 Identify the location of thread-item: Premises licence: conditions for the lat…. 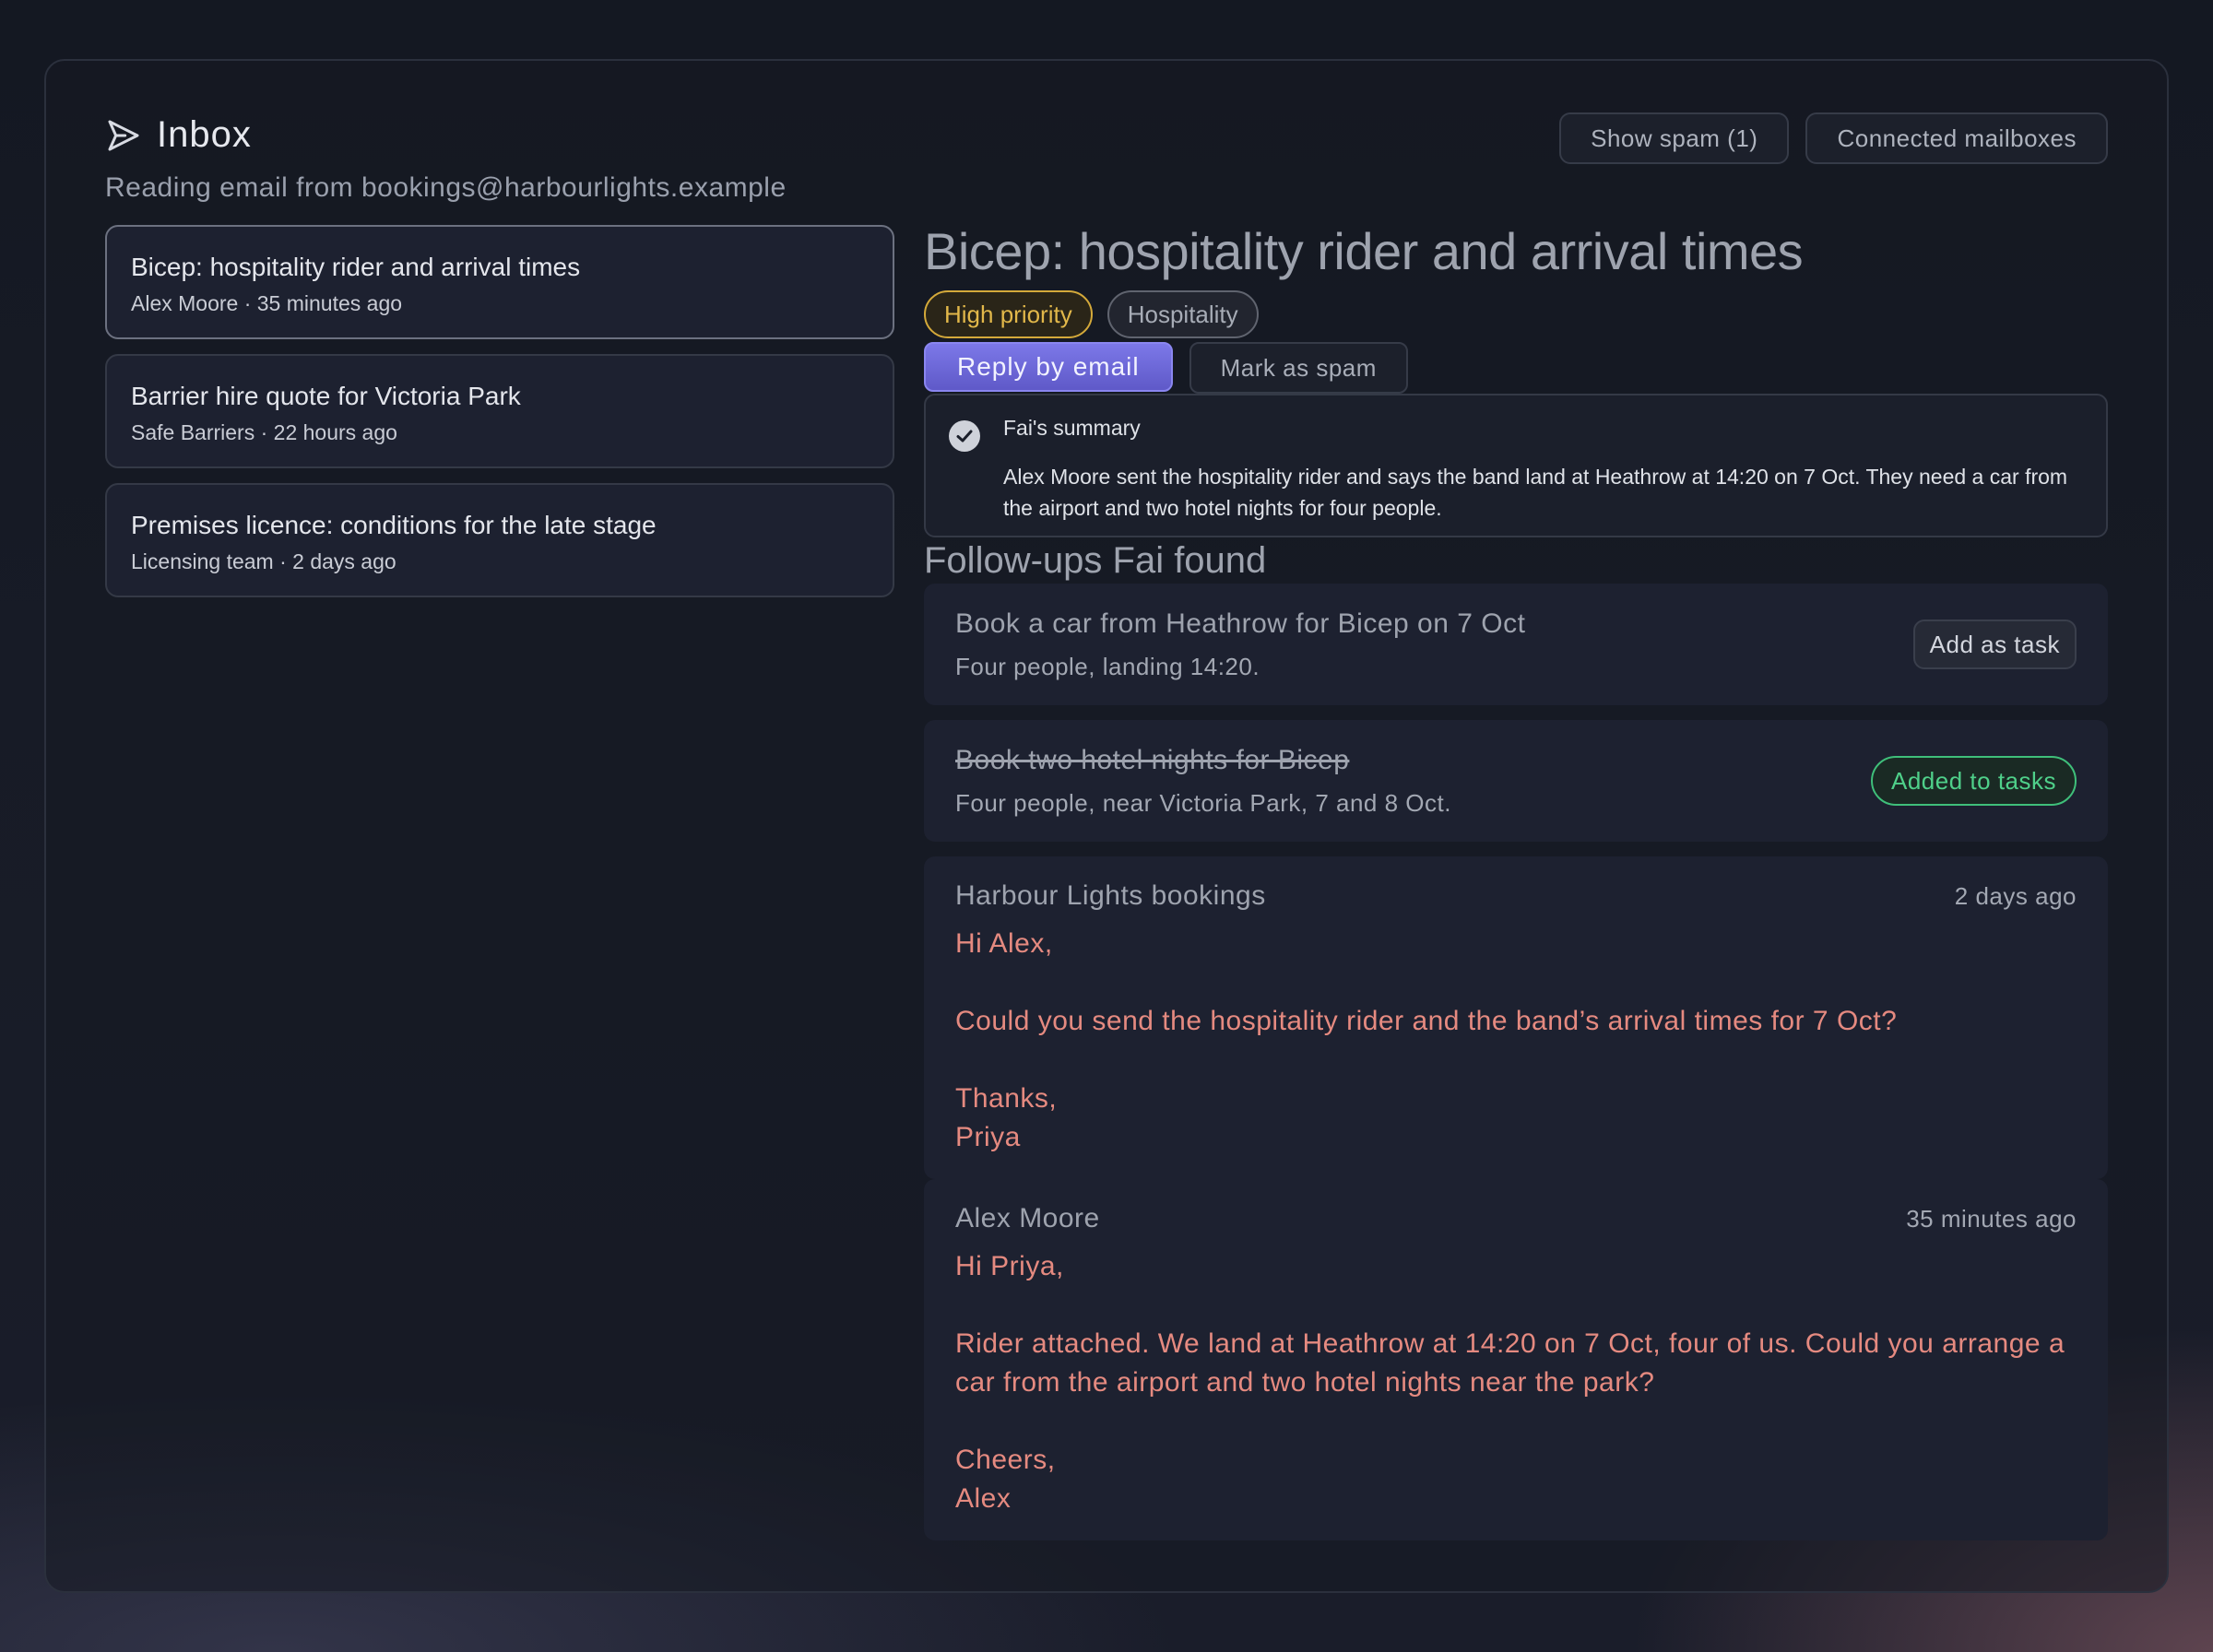
(499, 540).